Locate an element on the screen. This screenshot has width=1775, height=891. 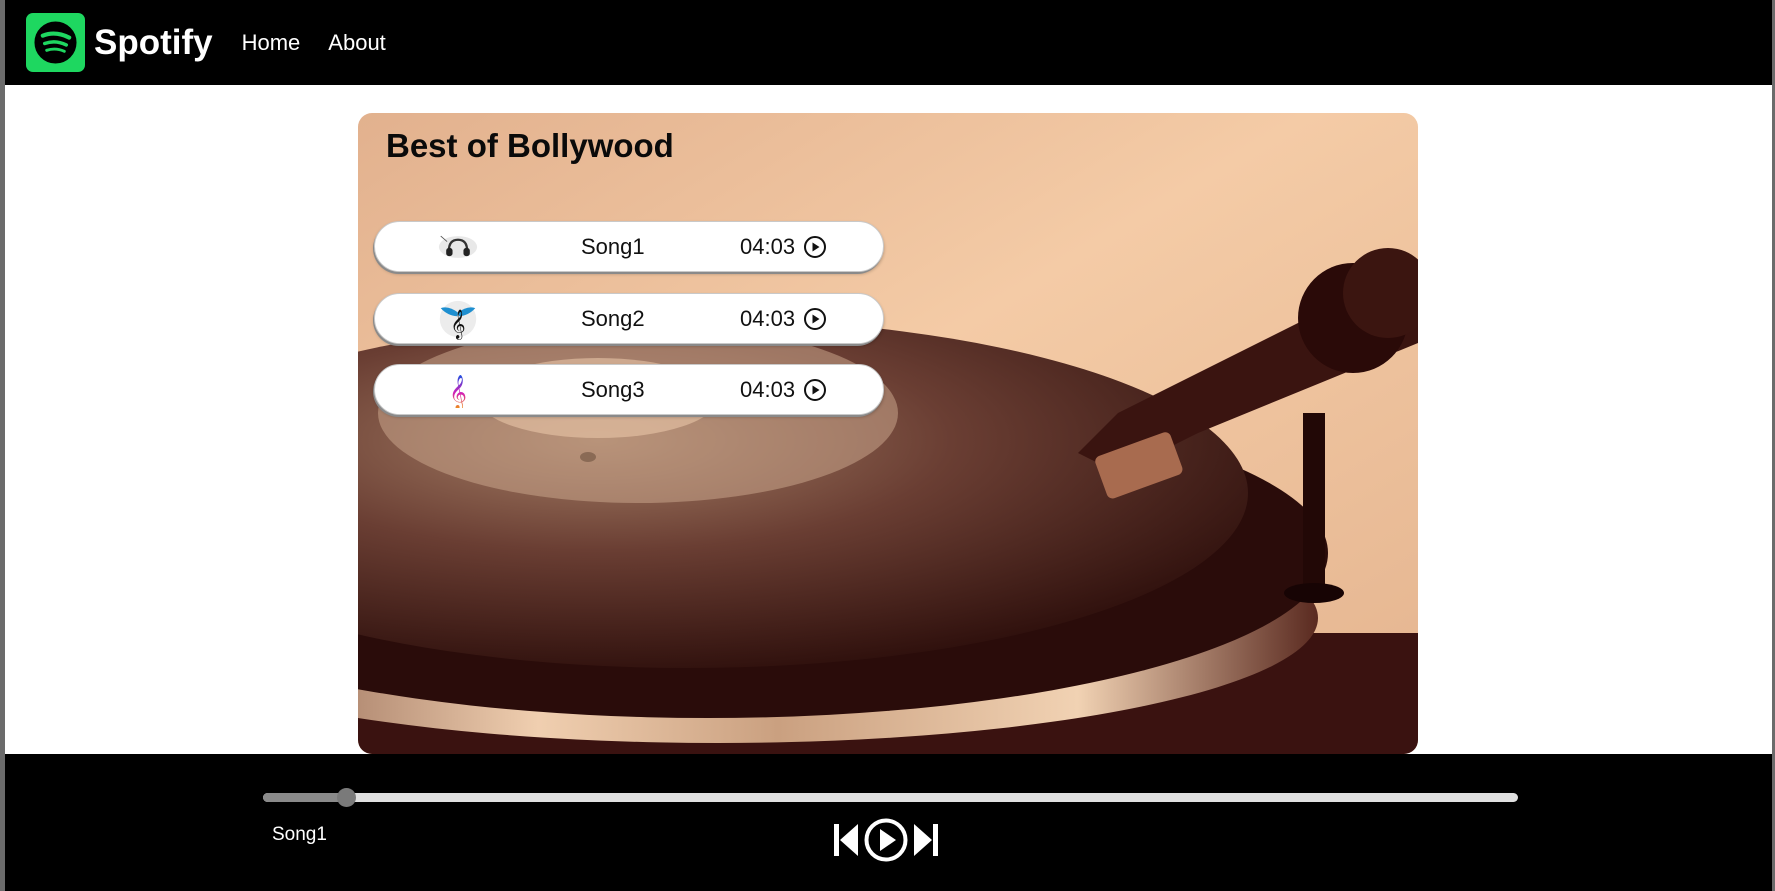
seek-handle is located at coordinates (347, 797).